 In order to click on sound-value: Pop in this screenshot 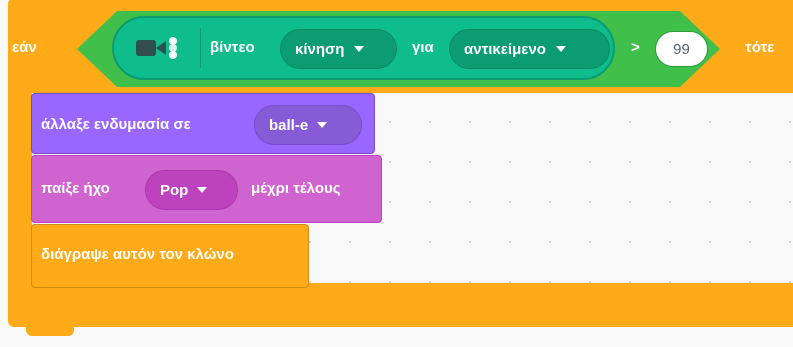, I will do `click(174, 190)`.